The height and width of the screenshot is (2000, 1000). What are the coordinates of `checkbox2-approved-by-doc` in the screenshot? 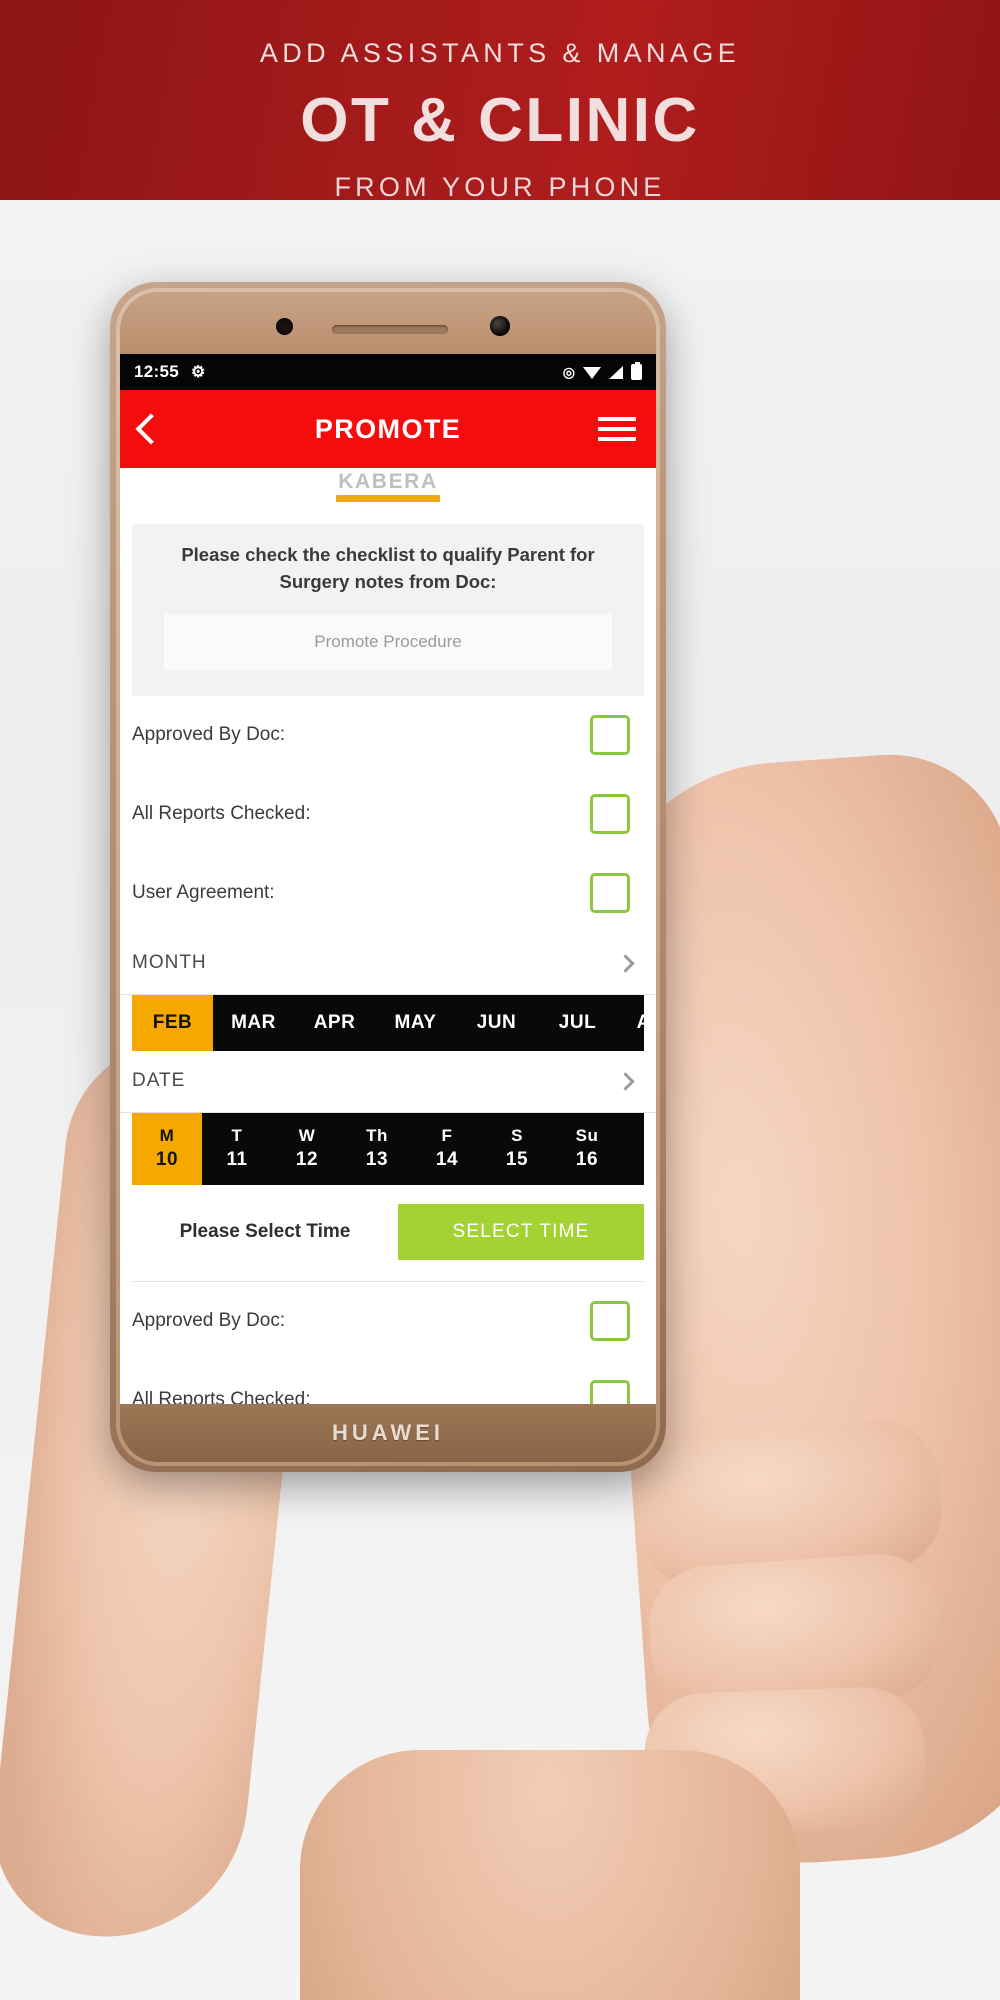 It's located at (610, 1321).